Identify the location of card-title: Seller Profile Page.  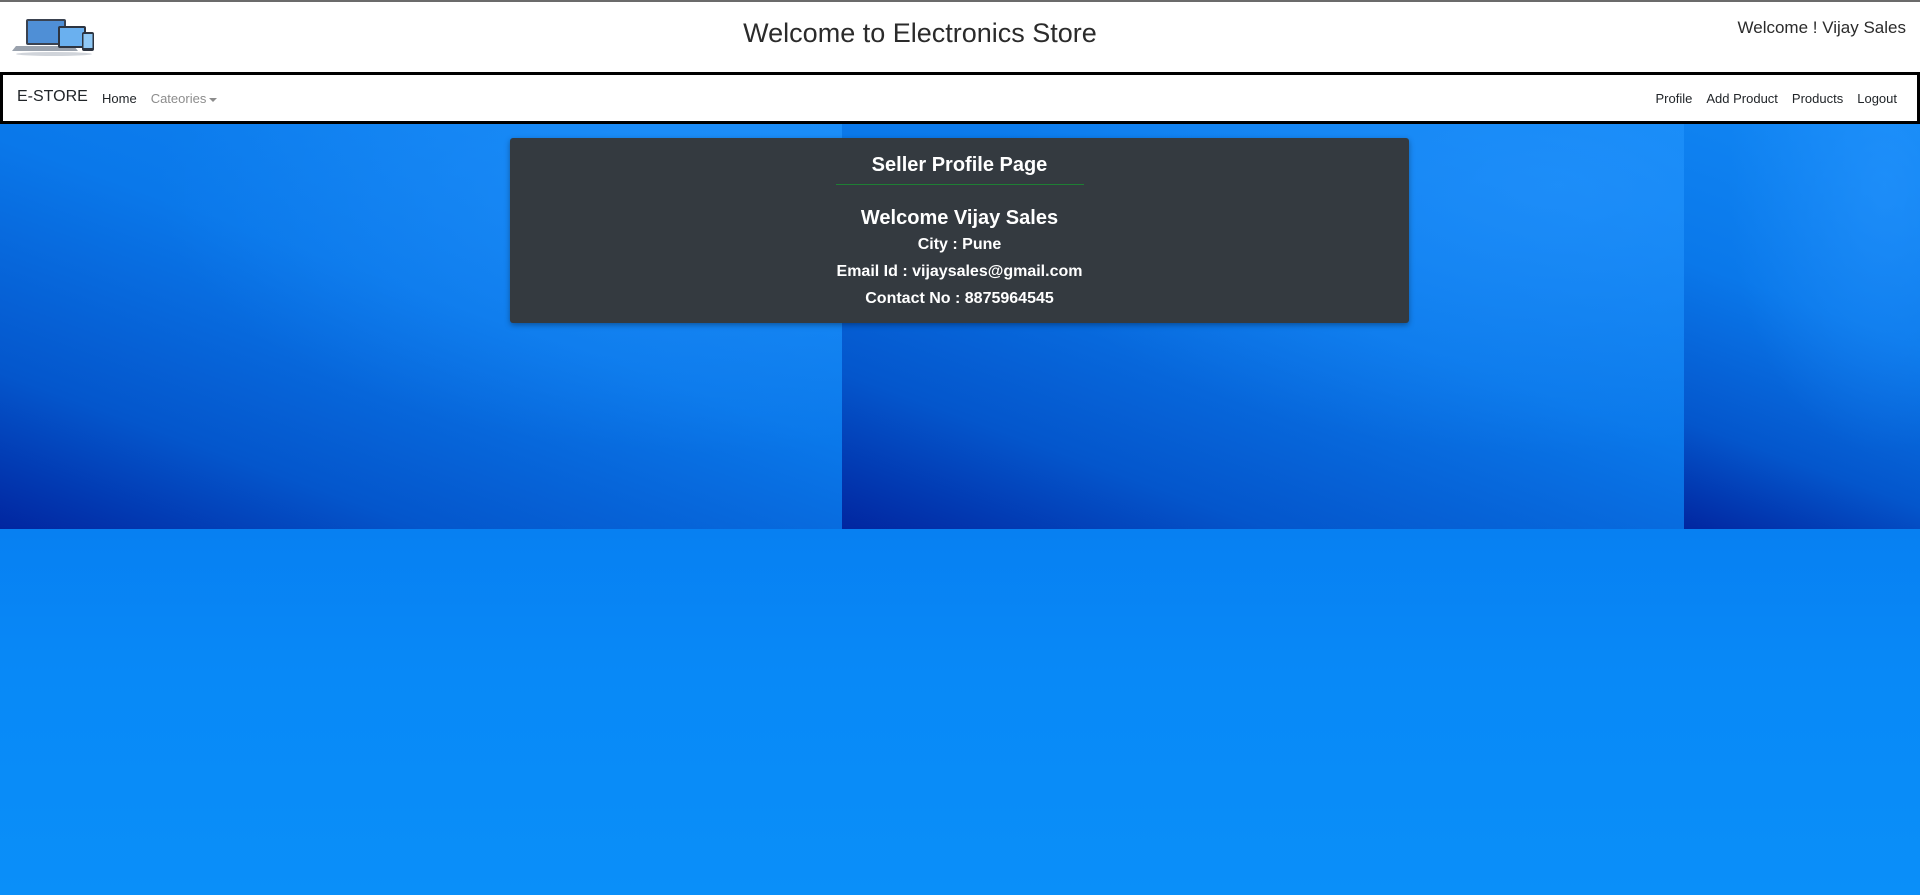
(959, 165).